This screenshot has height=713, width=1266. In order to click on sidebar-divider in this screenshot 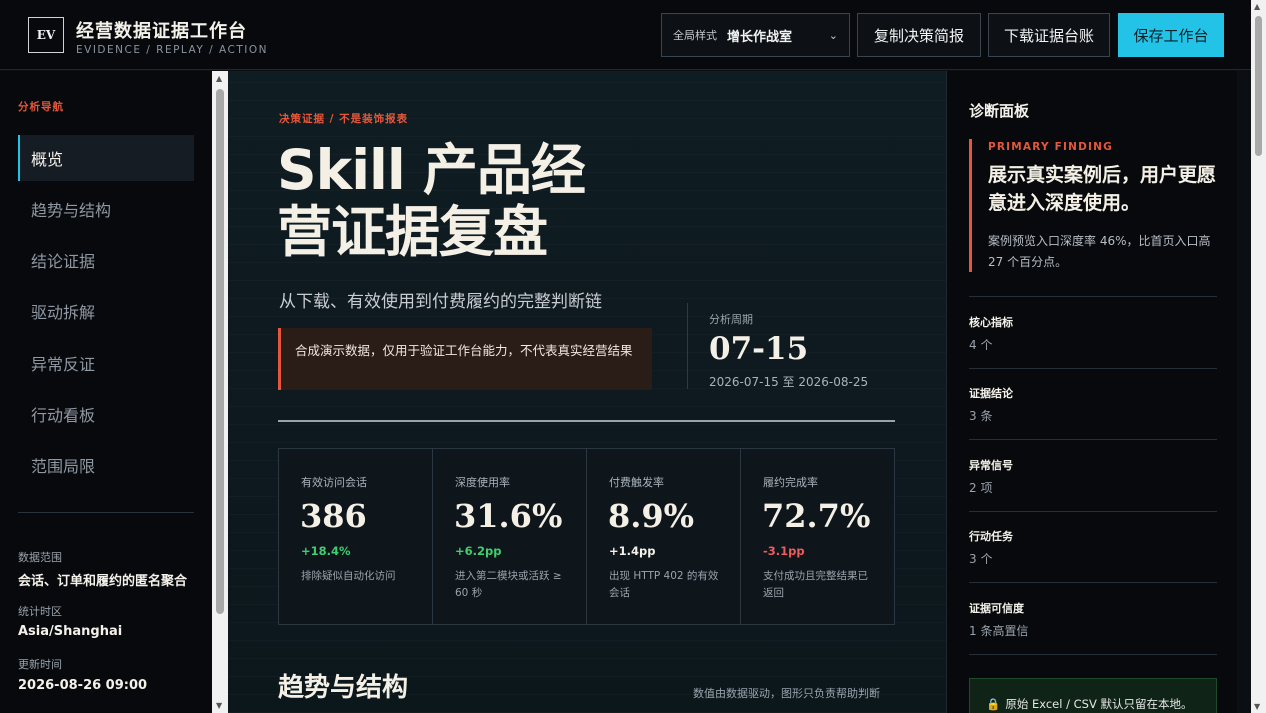, I will do `click(106, 512)`.